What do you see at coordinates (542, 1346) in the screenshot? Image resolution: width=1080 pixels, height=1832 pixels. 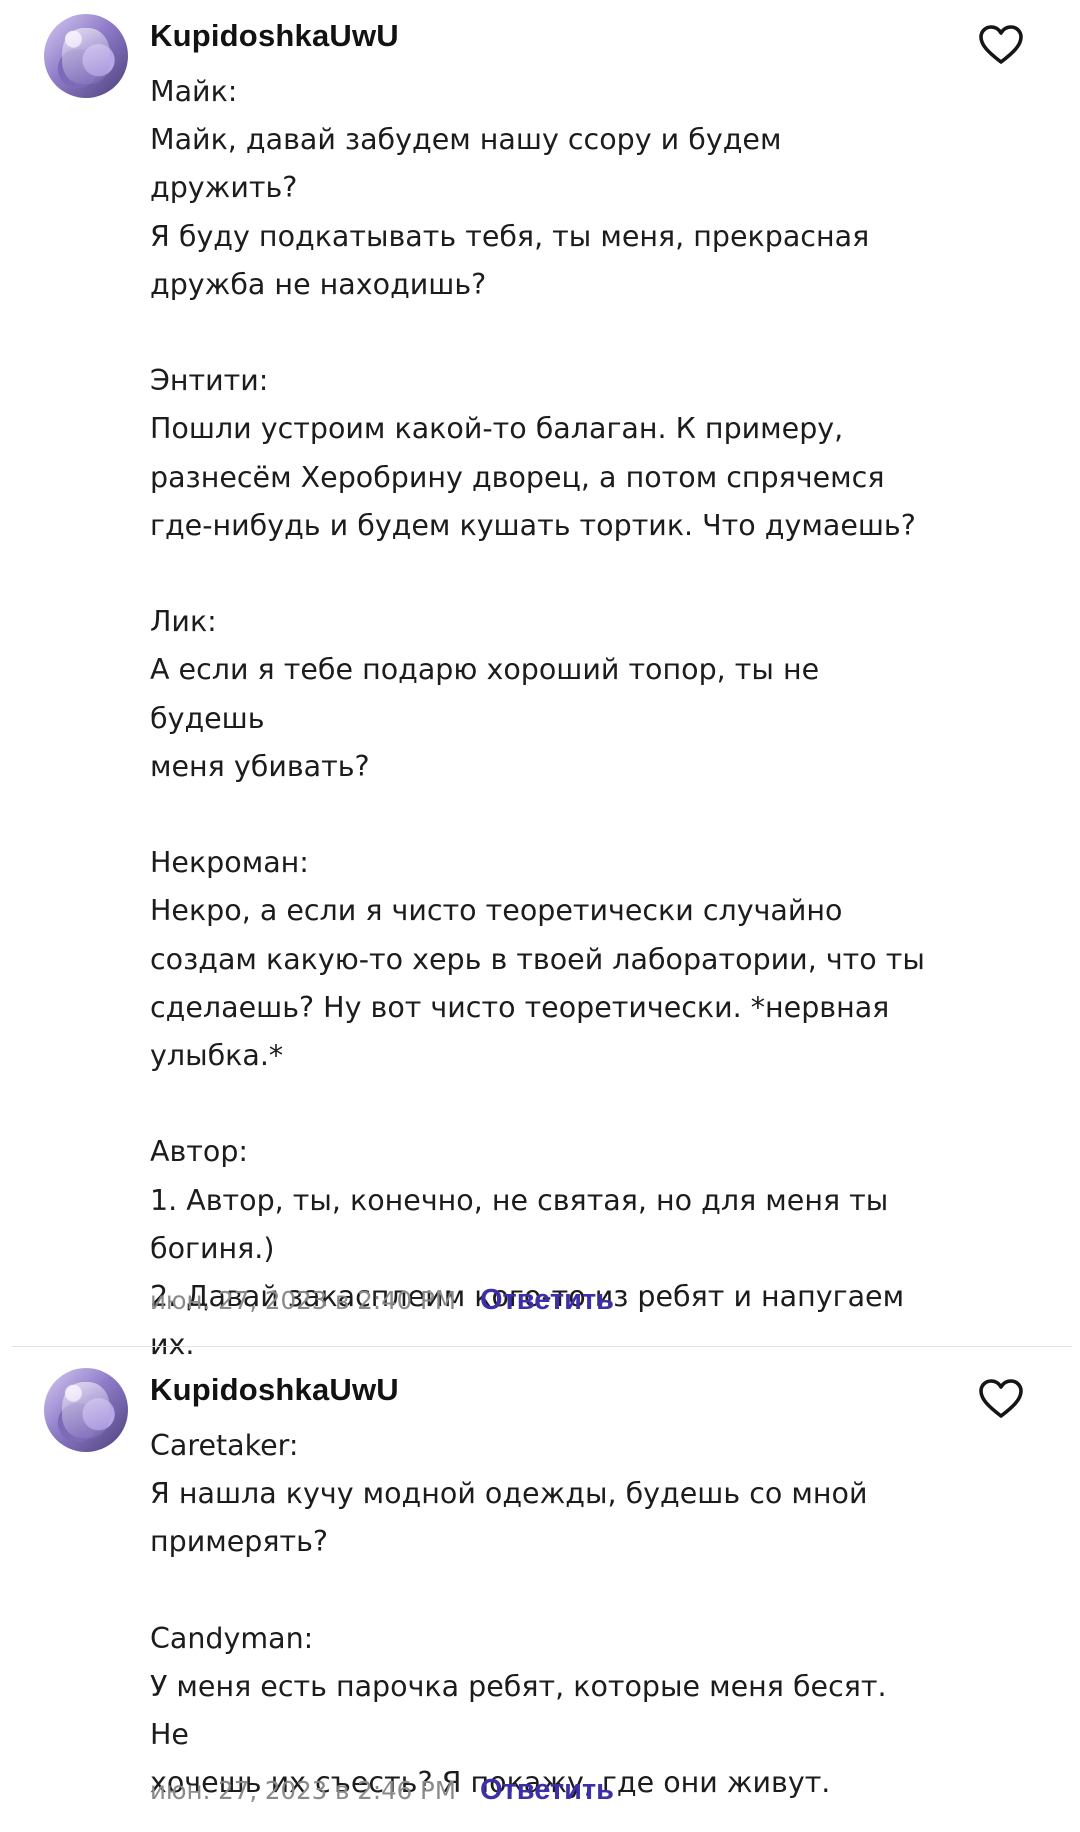 I see `divider` at bounding box center [542, 1346].